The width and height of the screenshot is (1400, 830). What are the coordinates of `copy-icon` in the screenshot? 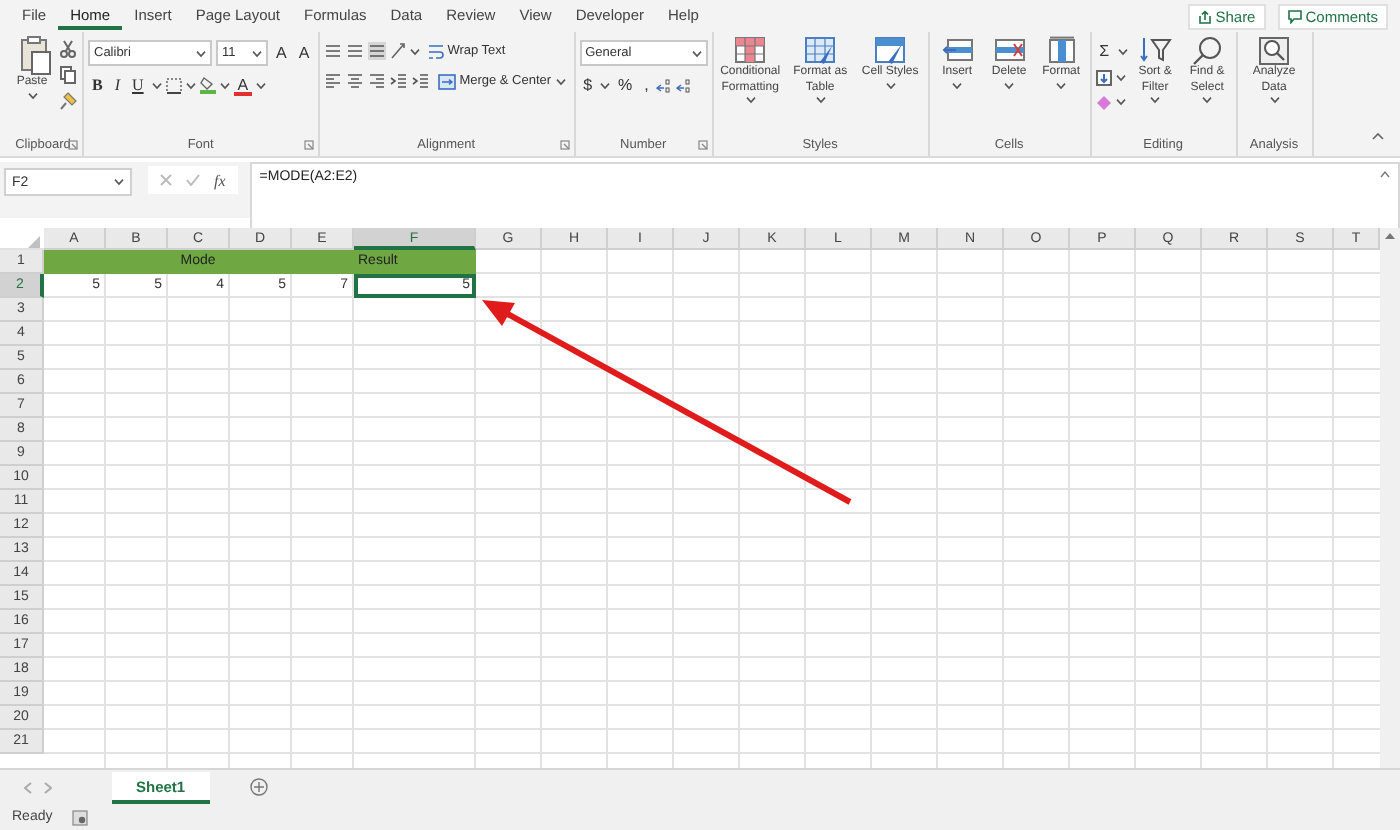 It's located at (68, 75).